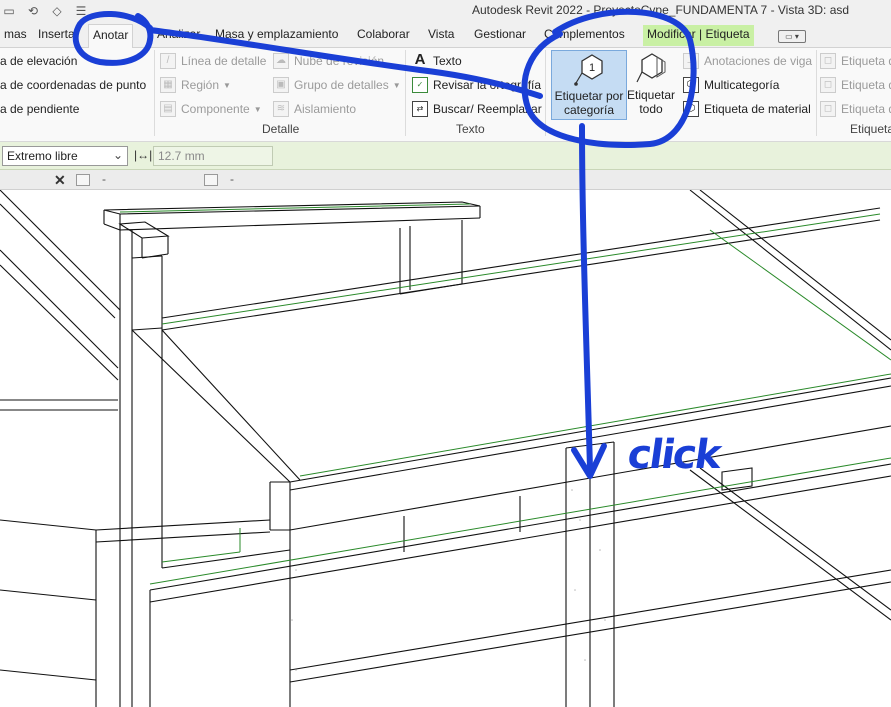 The height and width of the screenshot is (707, 891). Describe the element at coordinates (276, 37) in the screenshot. I see `tab-masa-emplazamiento: Masa y emplazamiento` at that location.